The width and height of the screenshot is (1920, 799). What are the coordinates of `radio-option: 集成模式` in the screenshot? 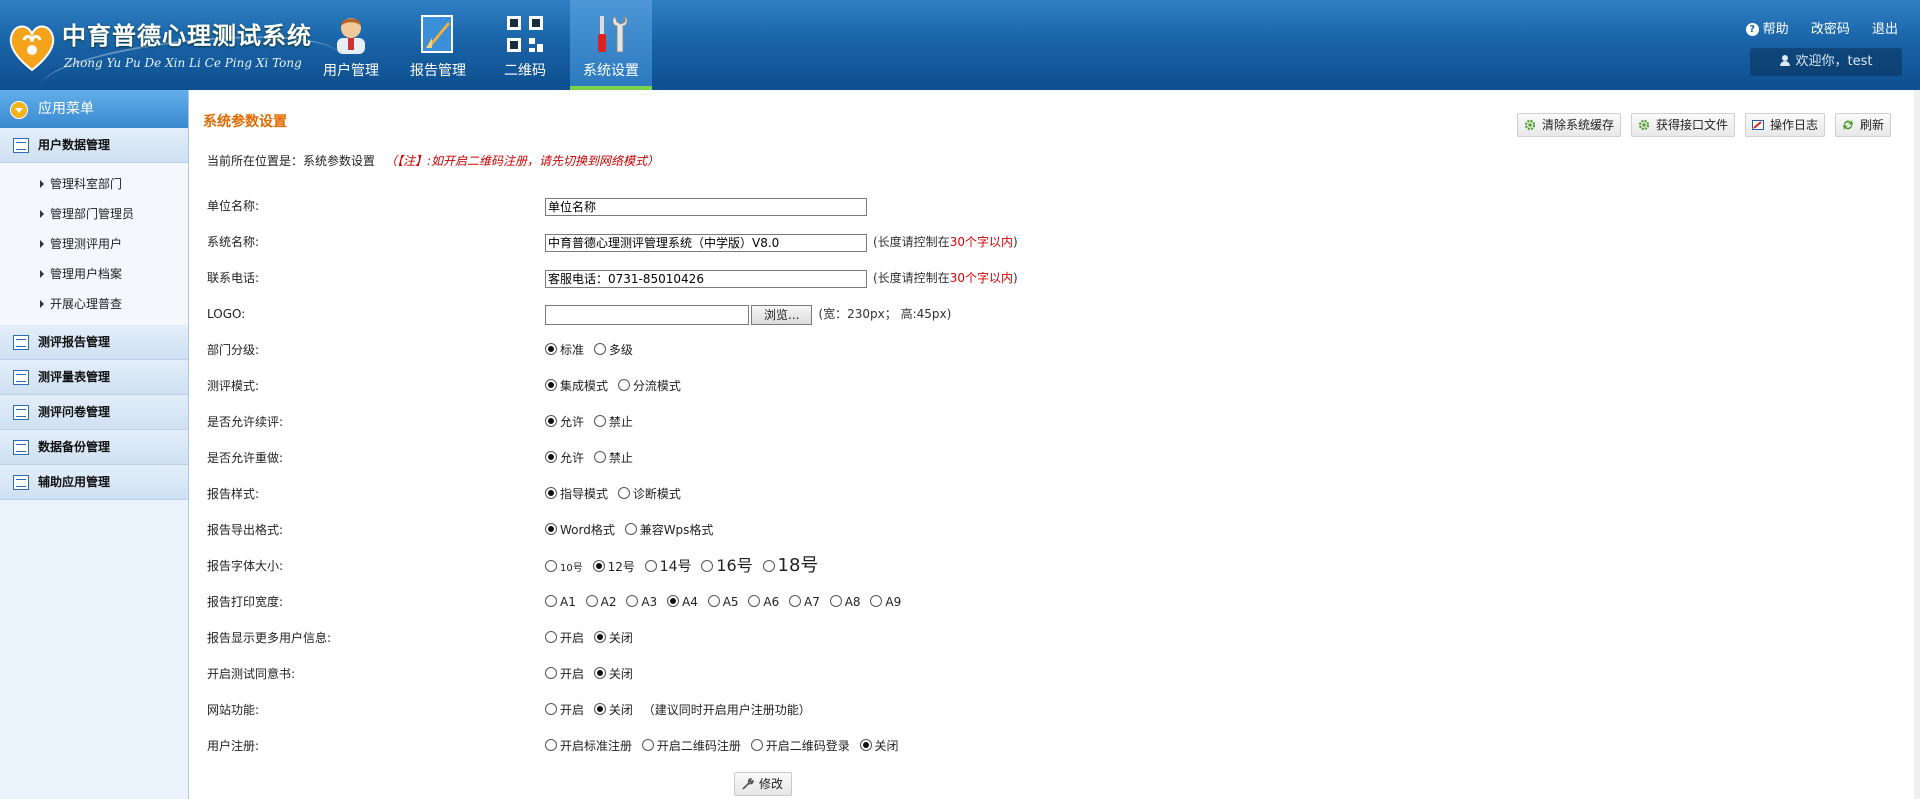 It's located at (576, 386).